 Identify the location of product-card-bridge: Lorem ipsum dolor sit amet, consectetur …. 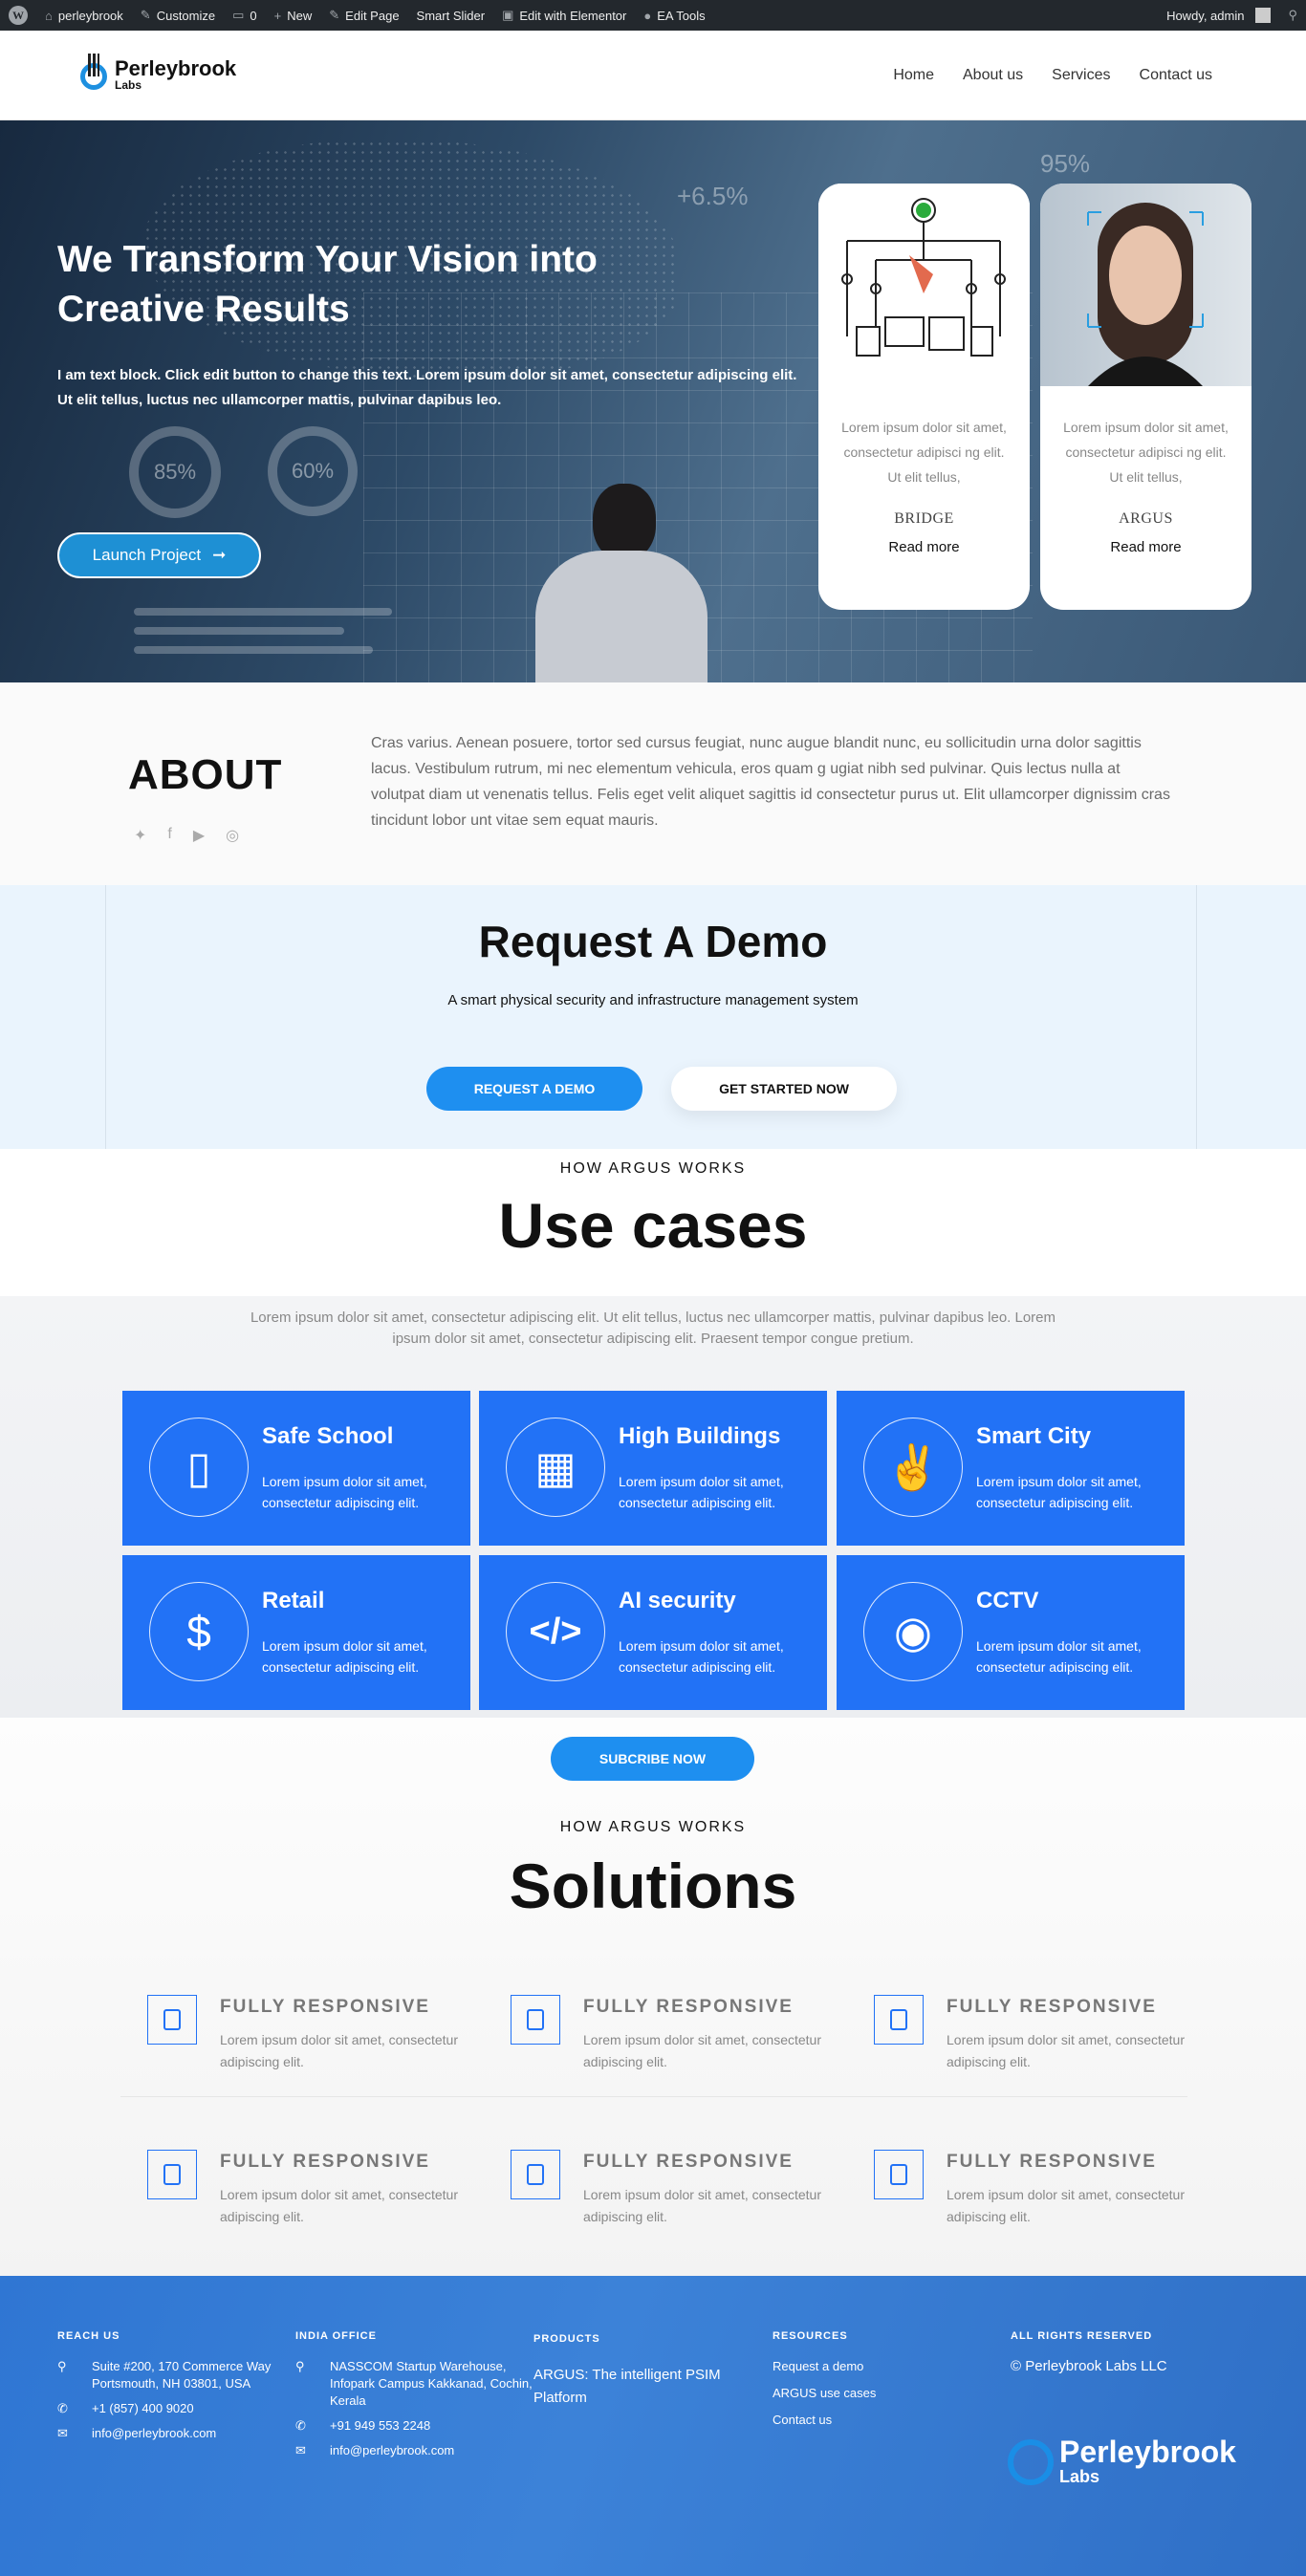
(924, 397).